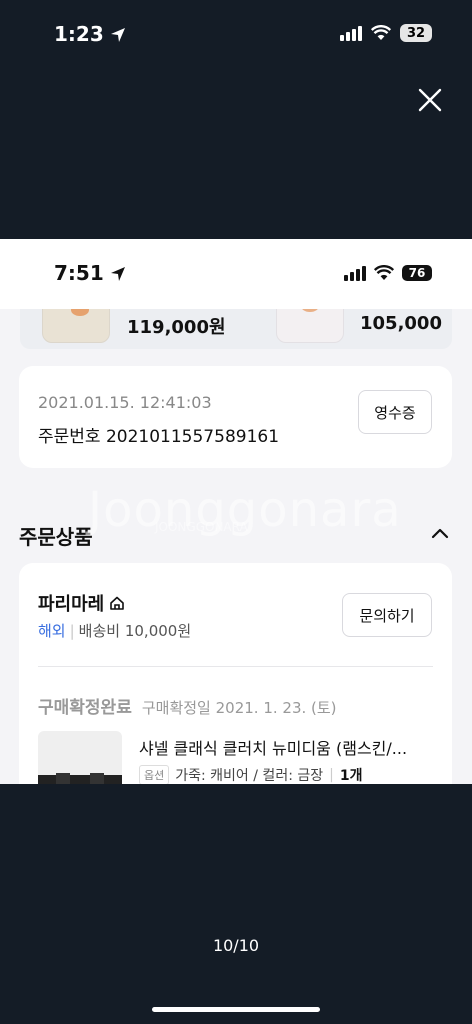  I want to click on option-badge: 옵션, so click(154, 774).